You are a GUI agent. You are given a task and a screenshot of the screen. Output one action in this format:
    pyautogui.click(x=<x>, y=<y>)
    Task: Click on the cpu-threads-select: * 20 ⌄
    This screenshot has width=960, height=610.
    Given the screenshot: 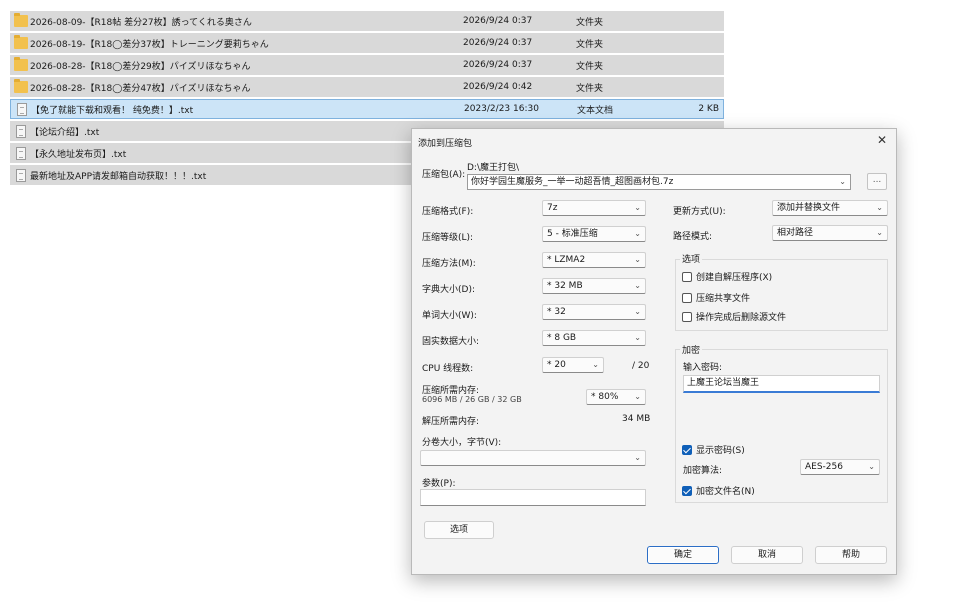 What is the action you would take?
    pyautogui.click(x=573, y=365)
    